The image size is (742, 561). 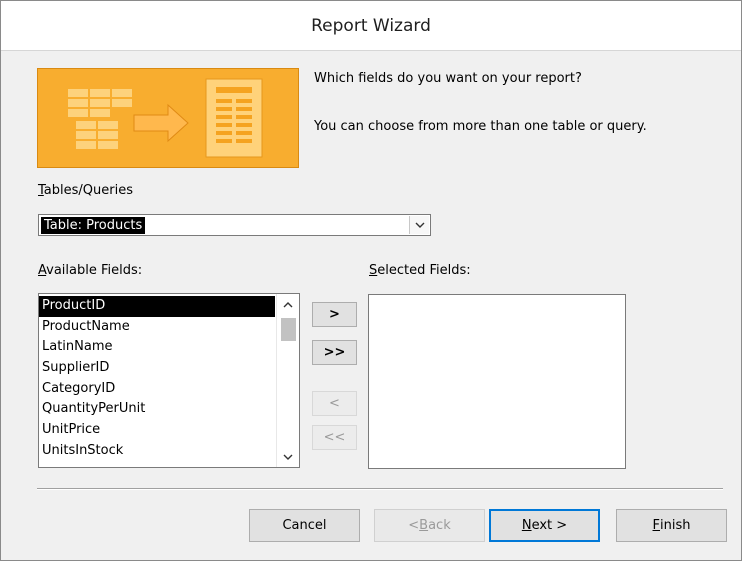 What do you see at coordinates (304, 525) in the screenshot?
I see `cancel-button: Cancel` at bounding box center [304, 525].